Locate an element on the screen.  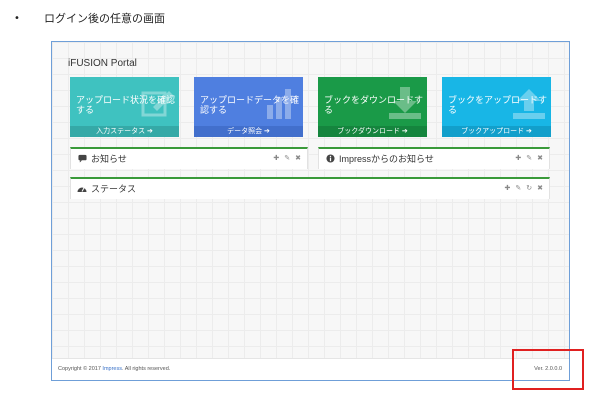
tile-footer-link: ブックダウンロード ➔ is located at coordinates (372, 131).